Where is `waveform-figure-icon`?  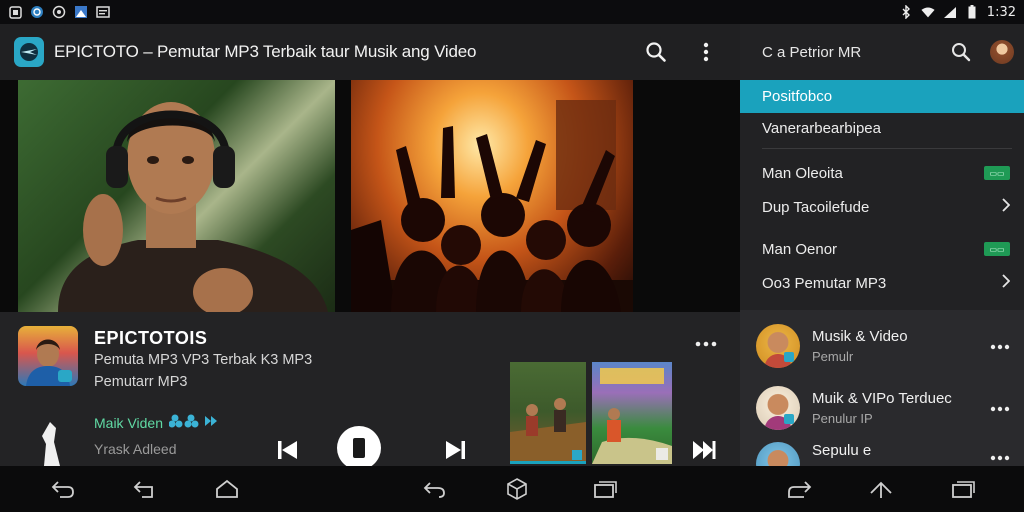 waveform-figure-icon is located at coordinates (51, 441).